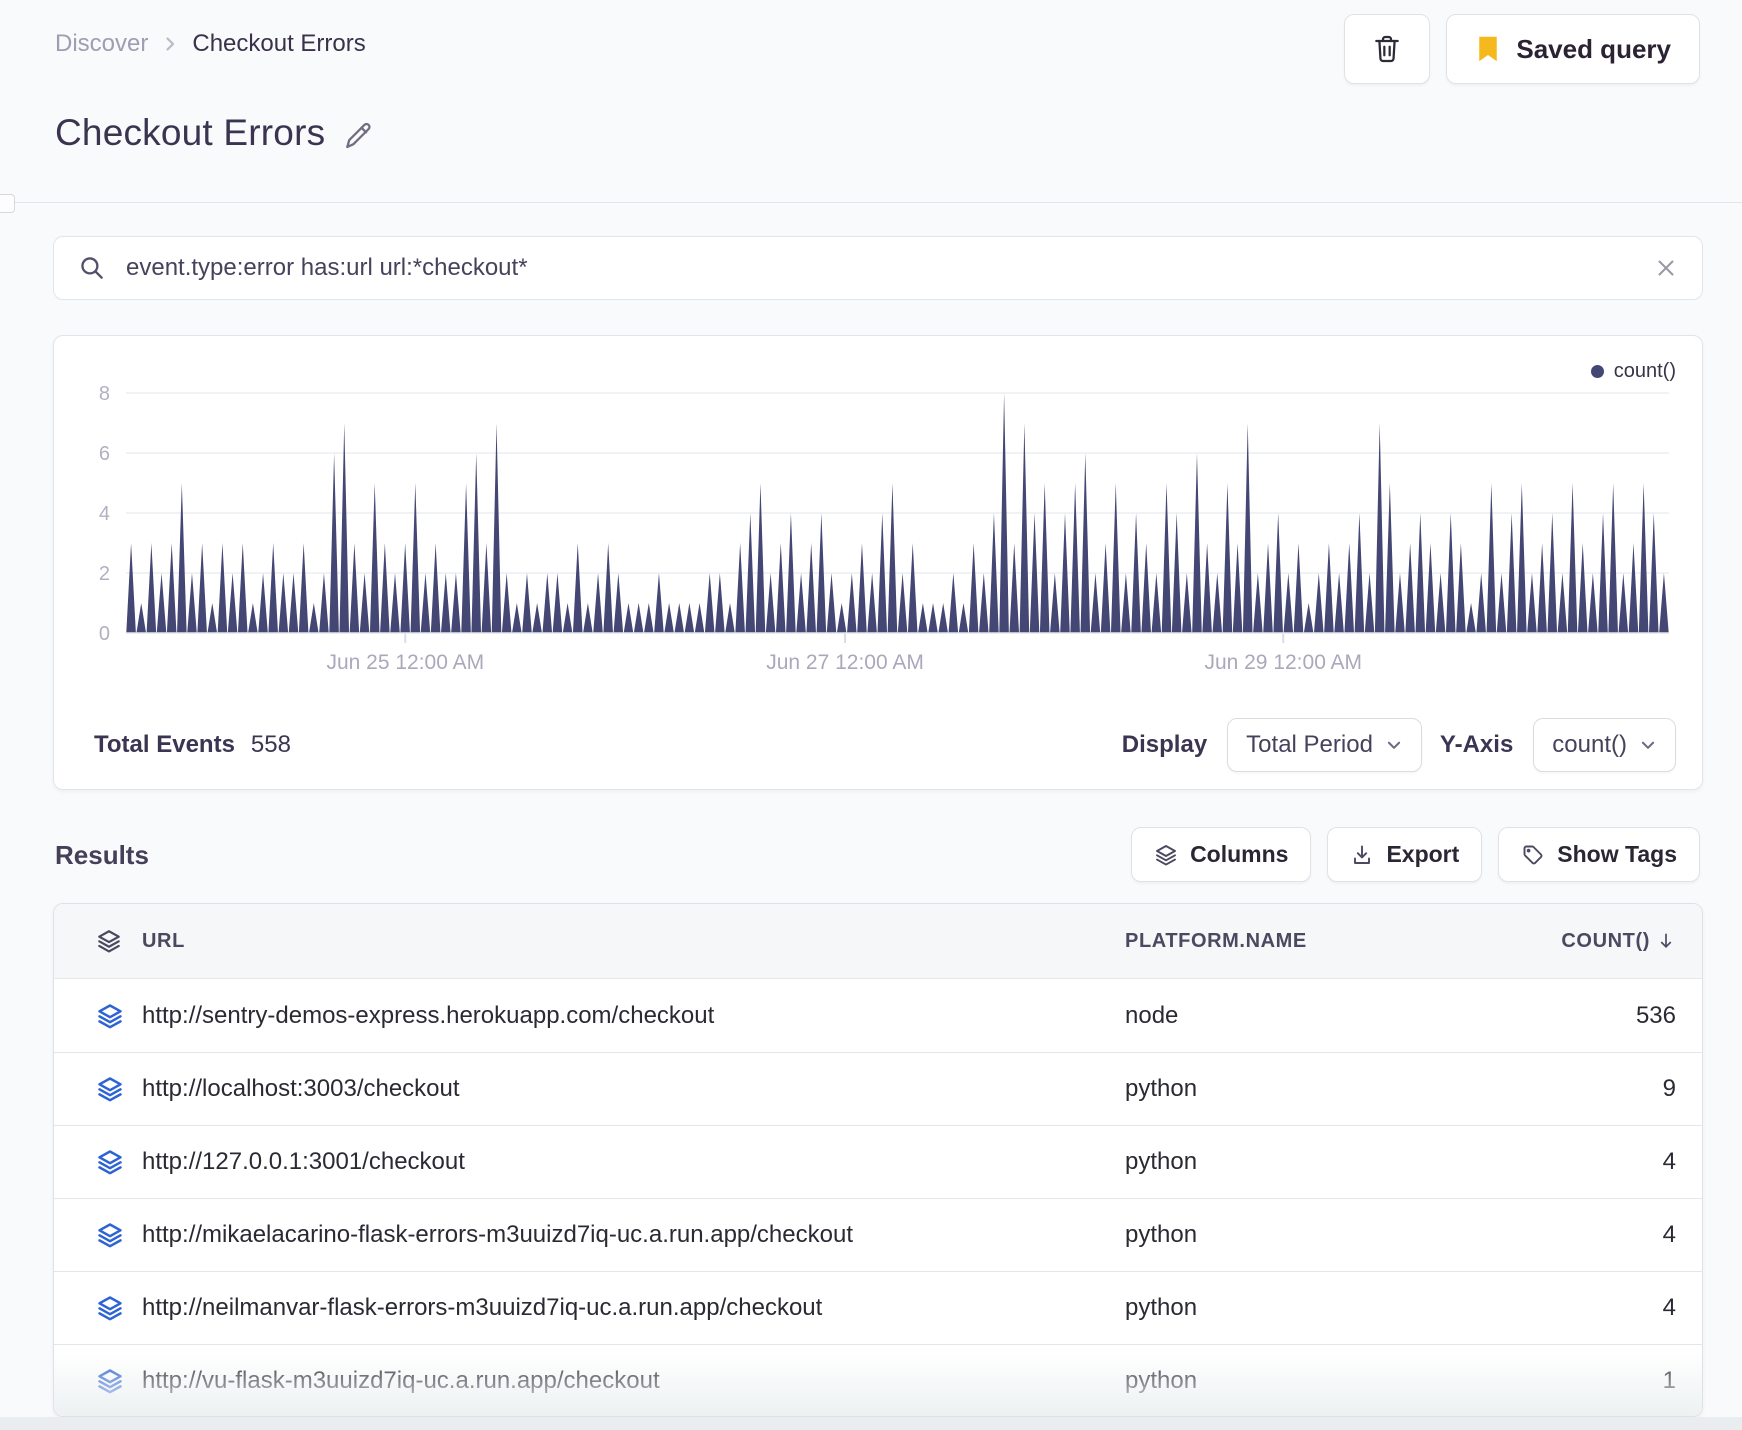 The height and width of the screenshot is (1430, 1742). Describe the element at coordinates (279, 43) in the screenshot. I see `breadcrumb-current: Checkout Errors` at that location.